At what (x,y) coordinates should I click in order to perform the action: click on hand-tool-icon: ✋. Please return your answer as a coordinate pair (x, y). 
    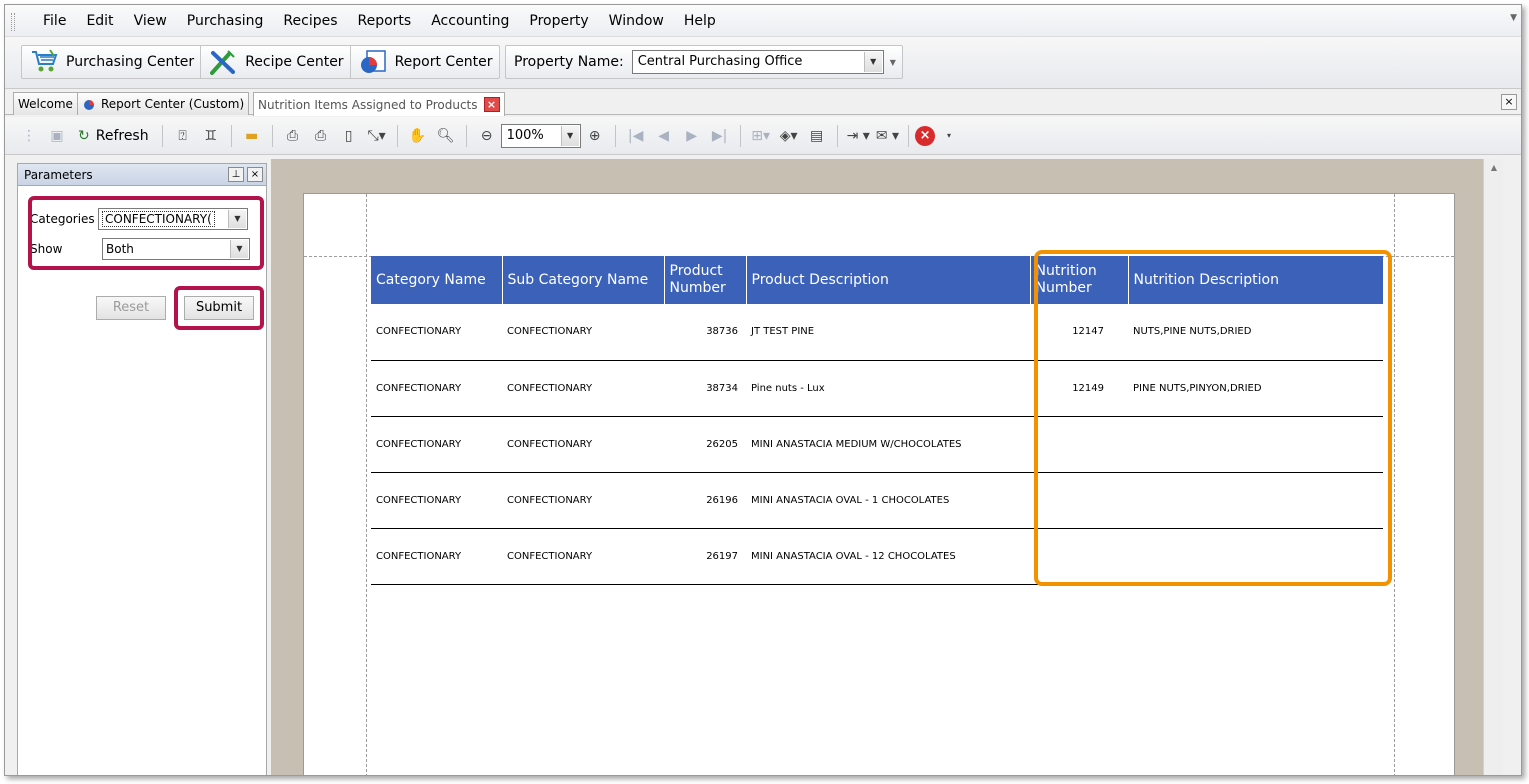
    Looking at the image, I should click on (418, 136).